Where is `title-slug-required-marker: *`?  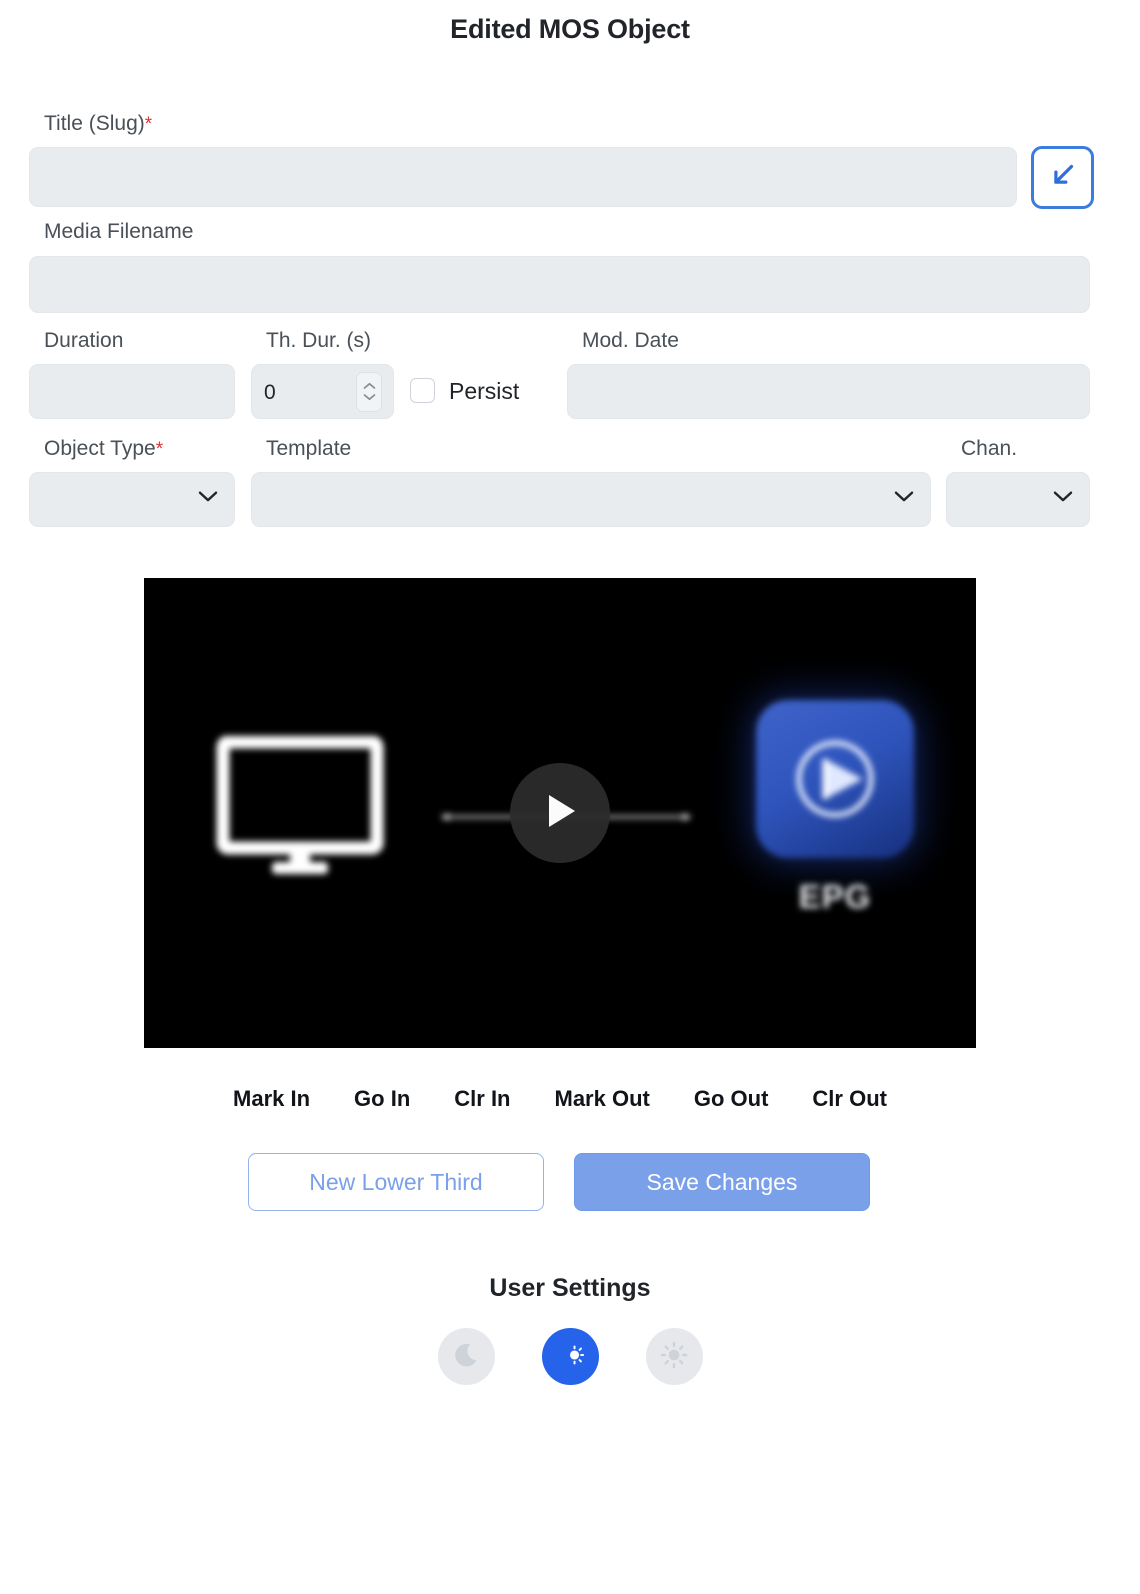
title-slug-required-marker: * is located at coordinates (148, 124).